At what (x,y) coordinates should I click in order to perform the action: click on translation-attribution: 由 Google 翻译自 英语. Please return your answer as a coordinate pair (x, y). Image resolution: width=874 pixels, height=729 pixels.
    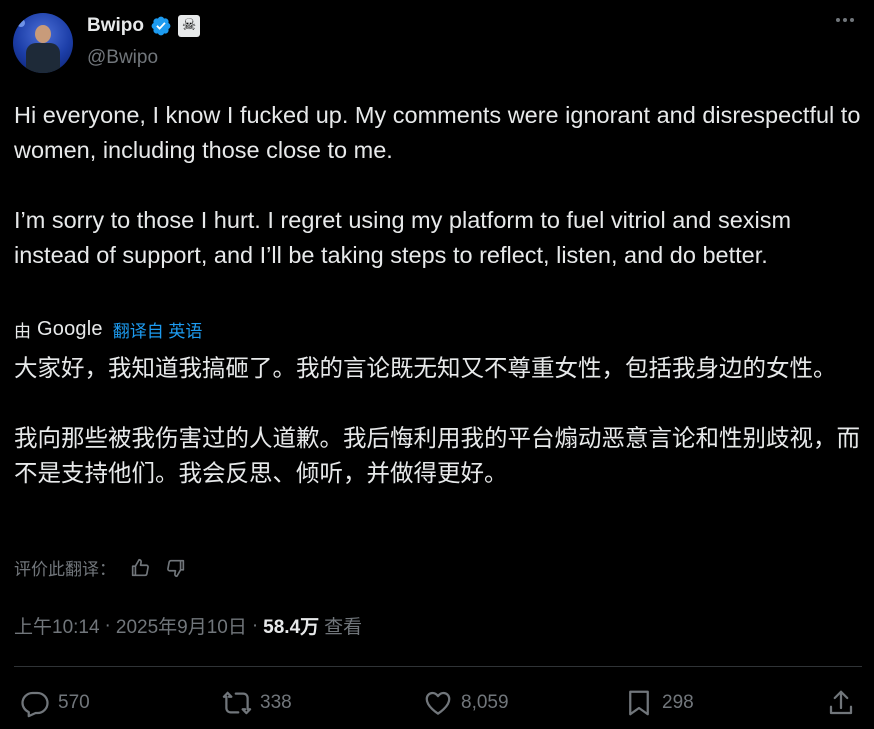
    Looking at the image, I should click on (108, 329).